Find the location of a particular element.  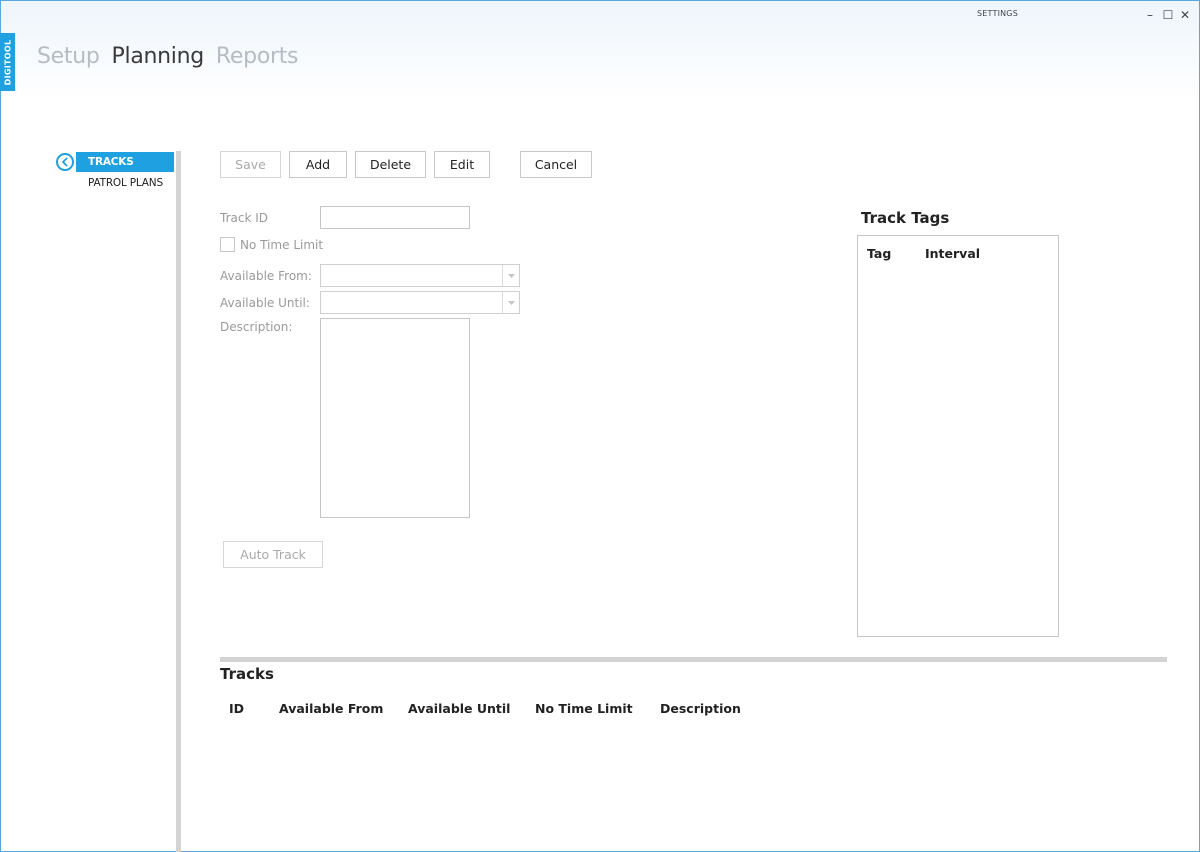

app-badge-label: DIGITOOL is located at coordinates (7, 62).